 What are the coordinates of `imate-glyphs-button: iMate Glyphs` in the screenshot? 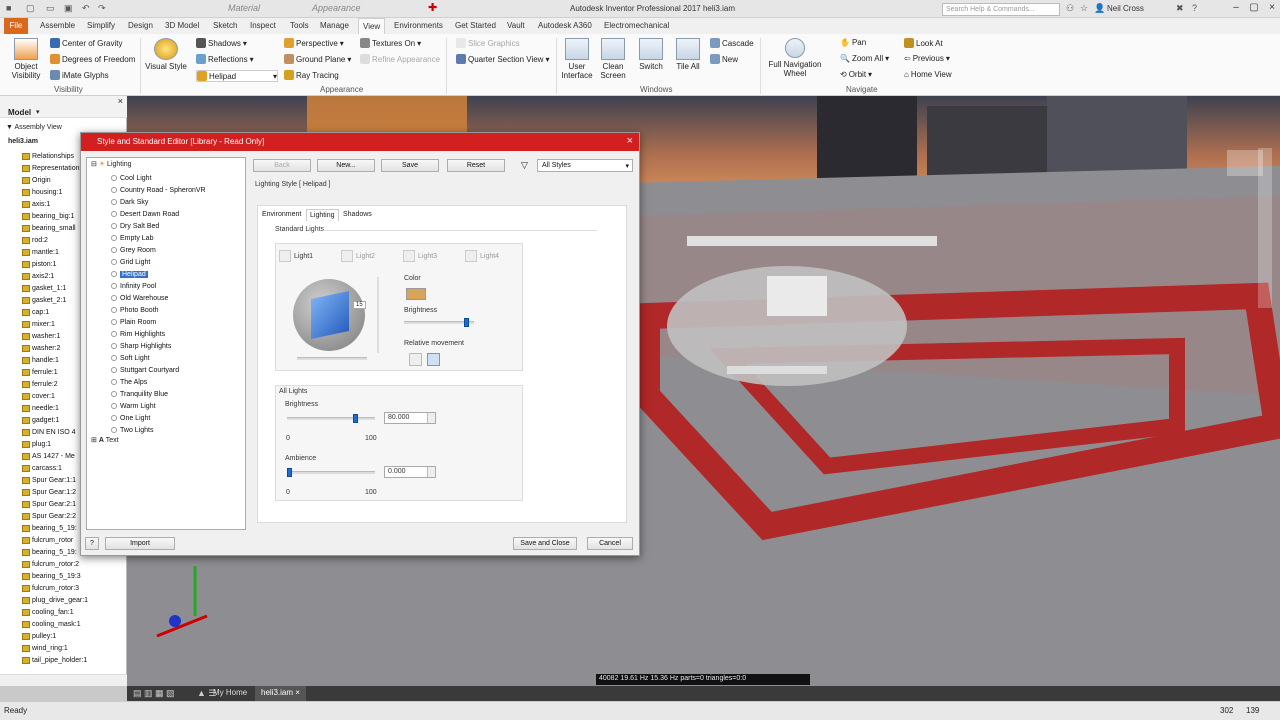 It's located at (79, 75).